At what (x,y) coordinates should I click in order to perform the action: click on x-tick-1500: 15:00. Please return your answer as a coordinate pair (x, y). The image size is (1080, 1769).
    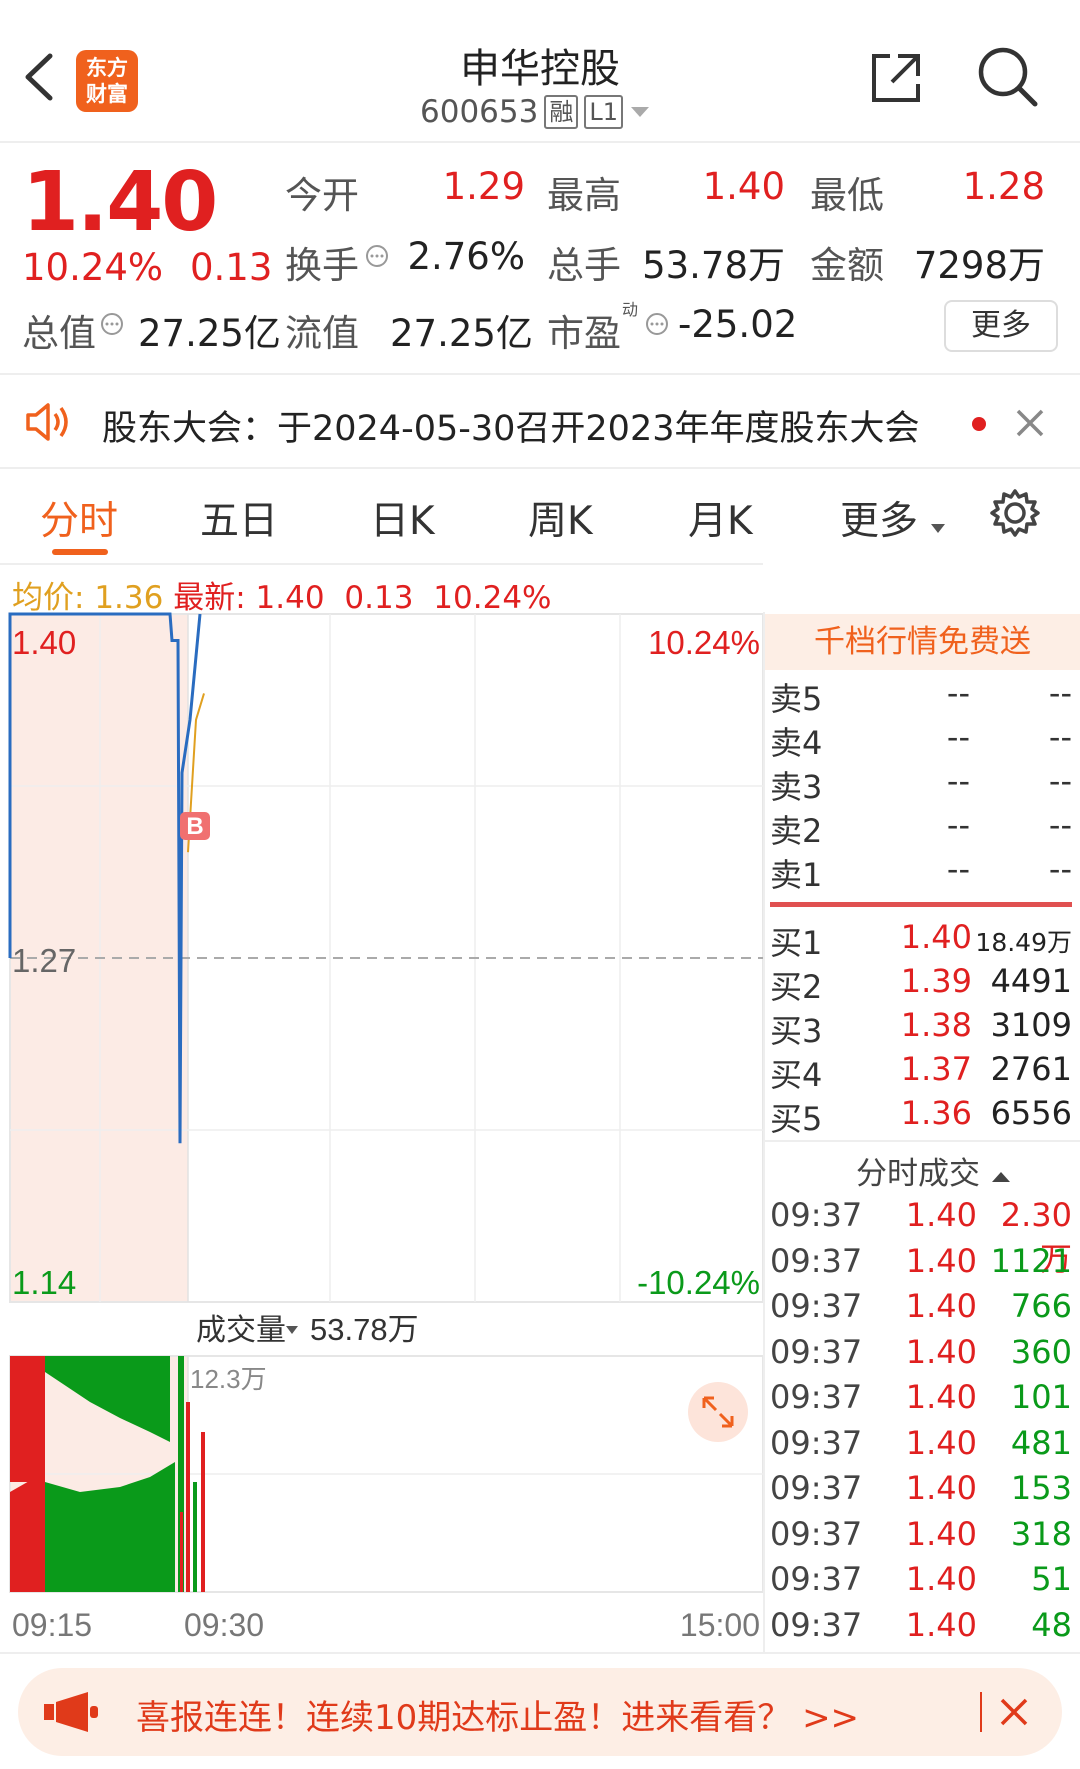
    Looking at the image, I should click on (720, 1625).